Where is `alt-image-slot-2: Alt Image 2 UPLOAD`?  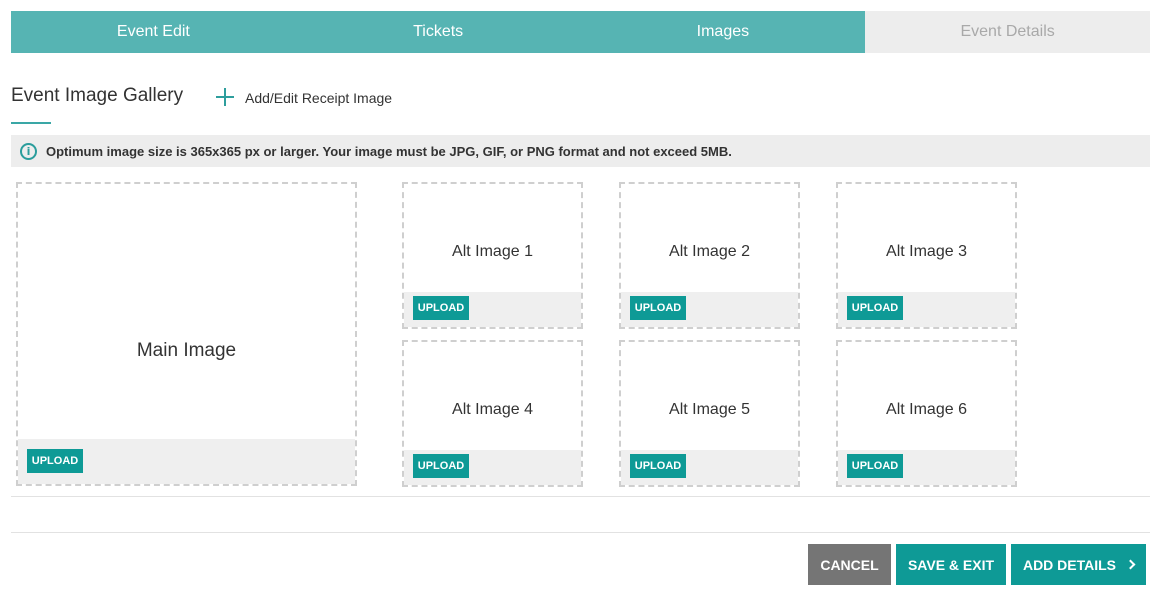 alt-image-slot-2: Alt Image 2 UPLOAD is located at coordinates (709, 255).